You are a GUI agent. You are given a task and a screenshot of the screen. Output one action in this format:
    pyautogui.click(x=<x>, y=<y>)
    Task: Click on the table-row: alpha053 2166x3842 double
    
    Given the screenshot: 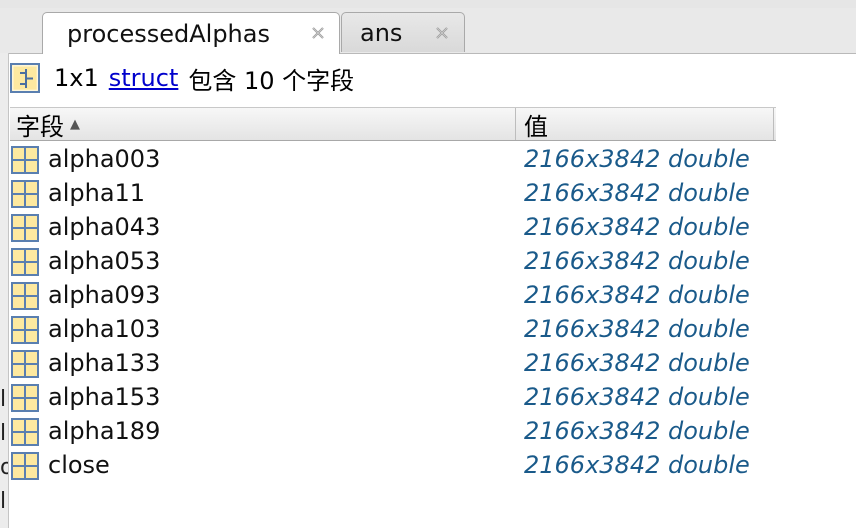 What is the action you would take?
    pyautogui.click(x=433, y=262)
    